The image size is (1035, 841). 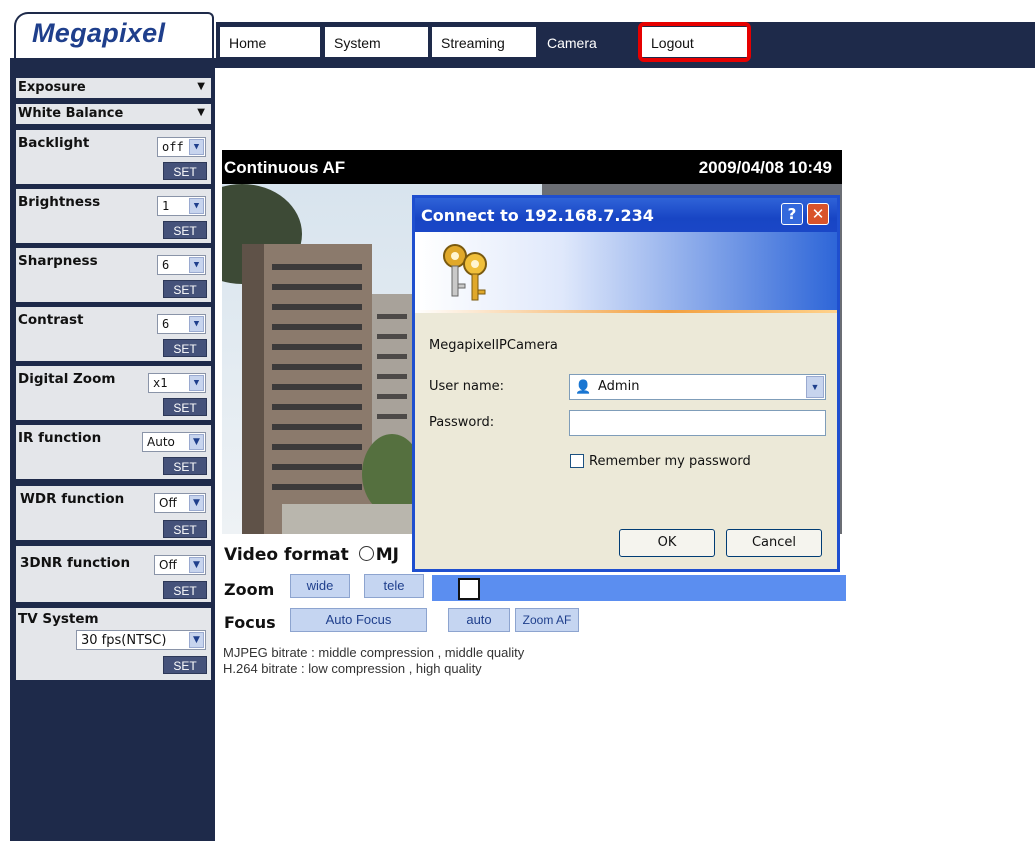 What do you see at coordinates (185, 230) in the screenshot?
I see `brightness-set-button: SET` at bounding box center [185, 230].